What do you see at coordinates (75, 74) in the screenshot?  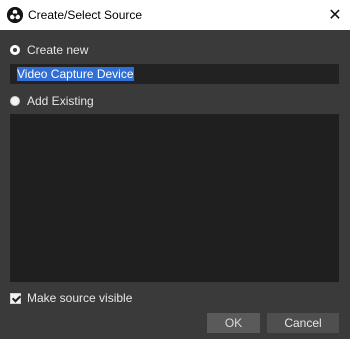 I see `source-name-value: Video Capture Device` at bounding box center [75, 74].